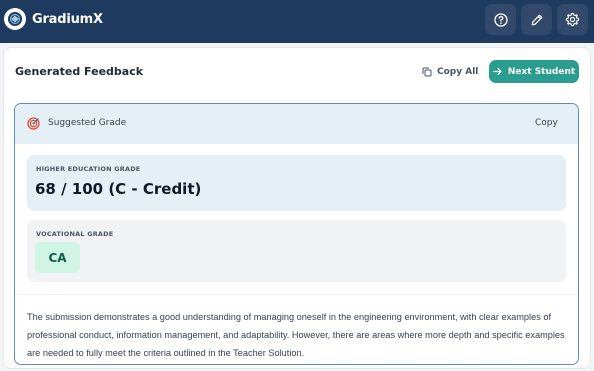 This screenshot has width=594, height=371. I want to click on vocational-grade-label: VOCATIONAL GRADE, so click(75, 234).